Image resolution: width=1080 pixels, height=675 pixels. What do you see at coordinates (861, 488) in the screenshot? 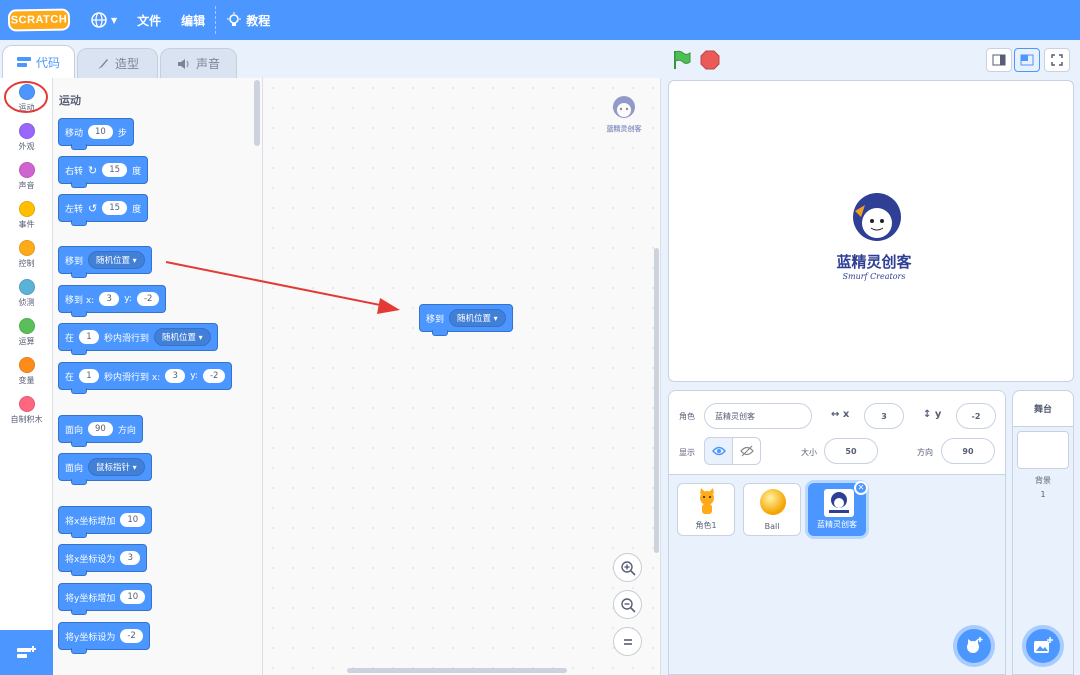
I see `delete-sprite-button: ✕` at bounding box center [861, 488].